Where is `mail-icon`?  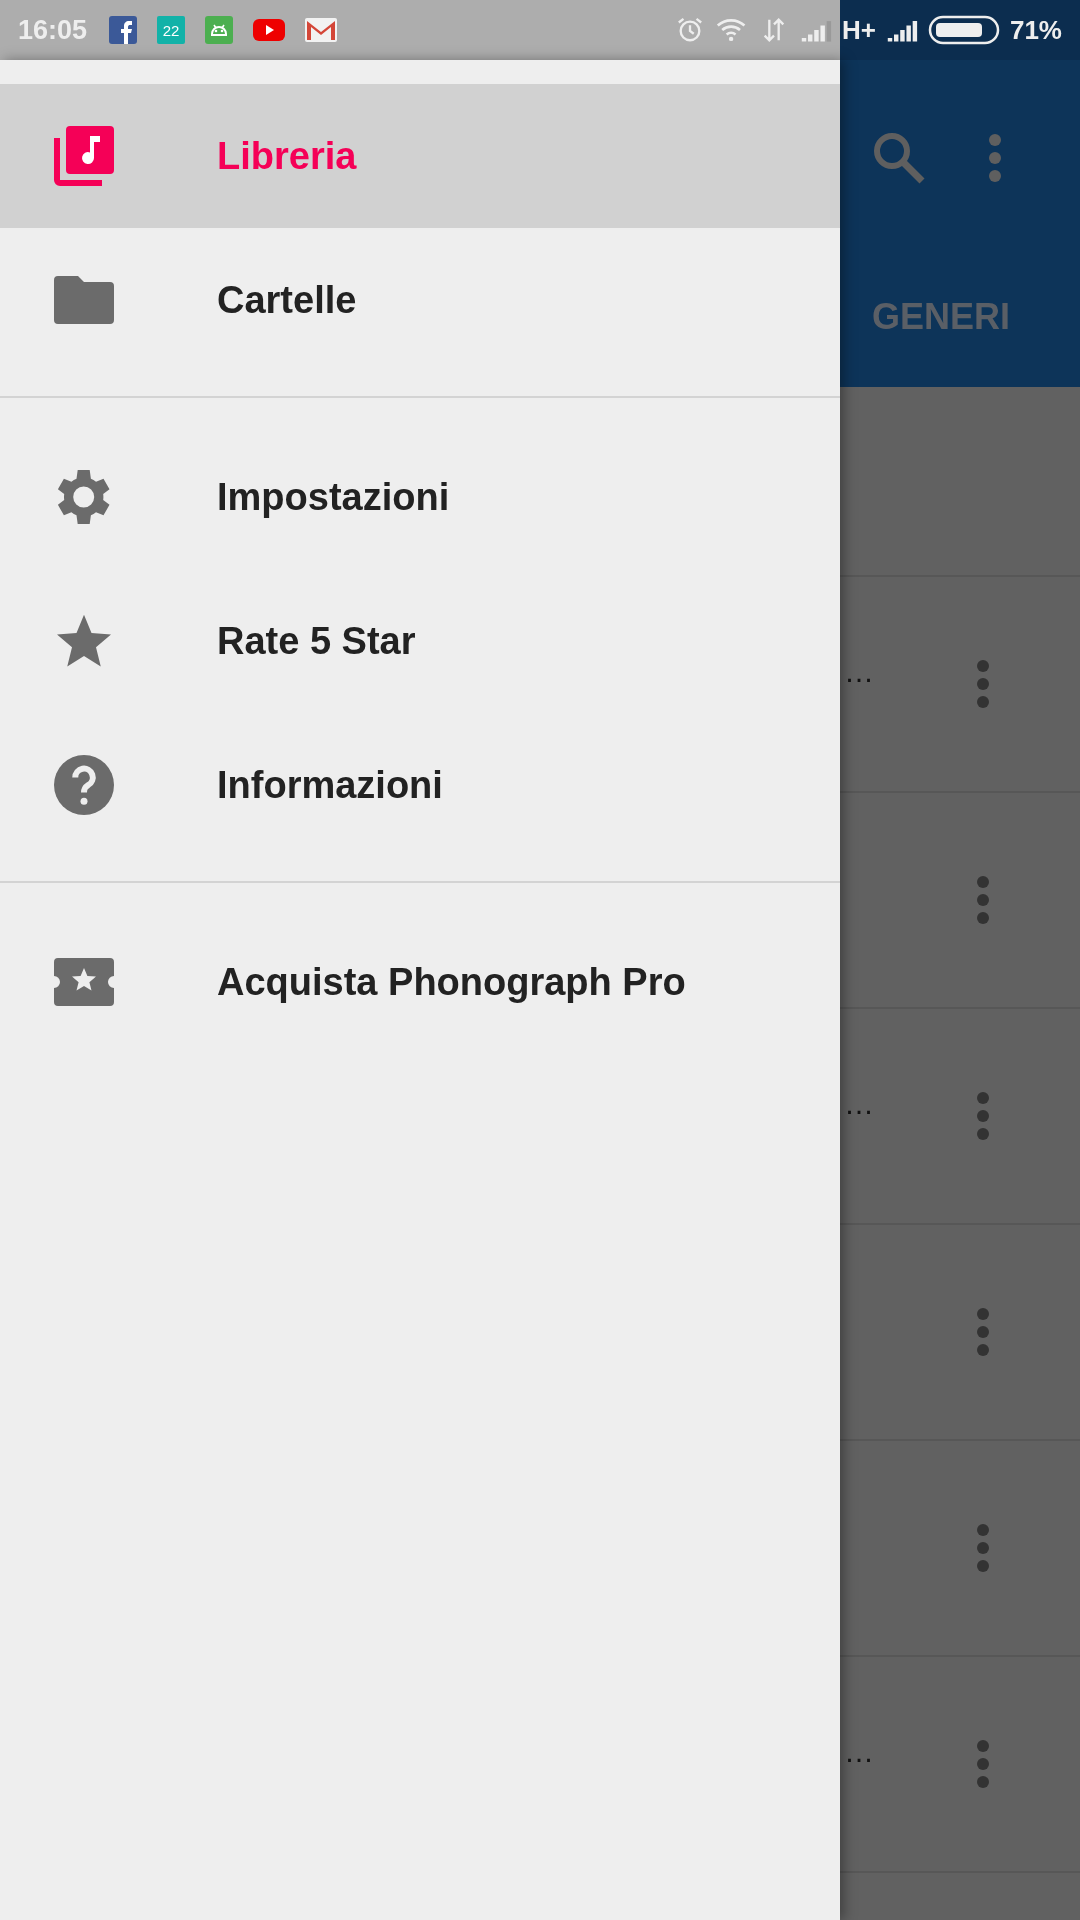
mail-icon is located at coordinates (321, 30).